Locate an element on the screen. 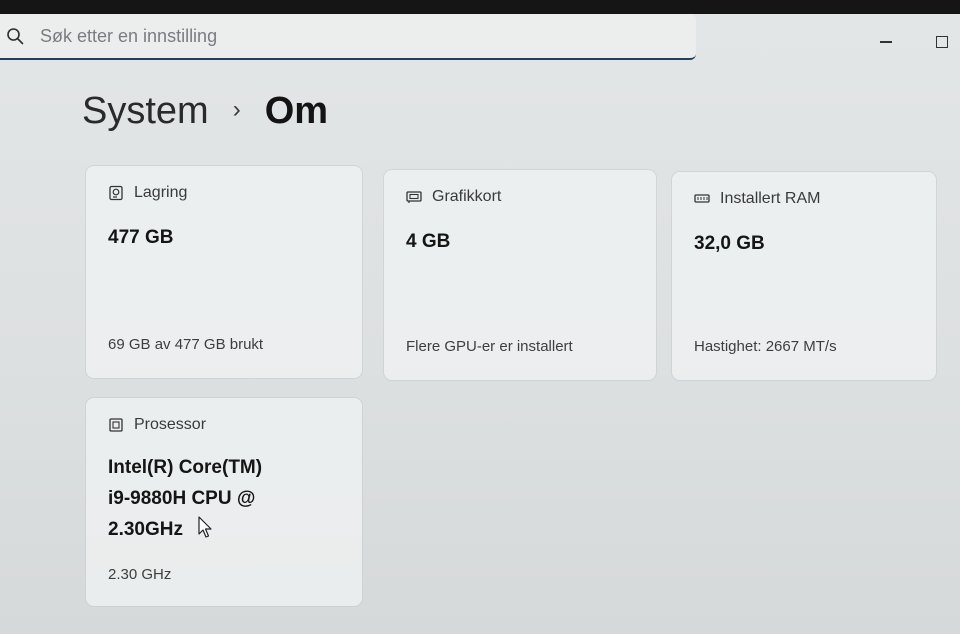 Image resolution: width=960 pixels, height=634 pixels. breadcrumb: System › Om is located at coordinates (205, 111).